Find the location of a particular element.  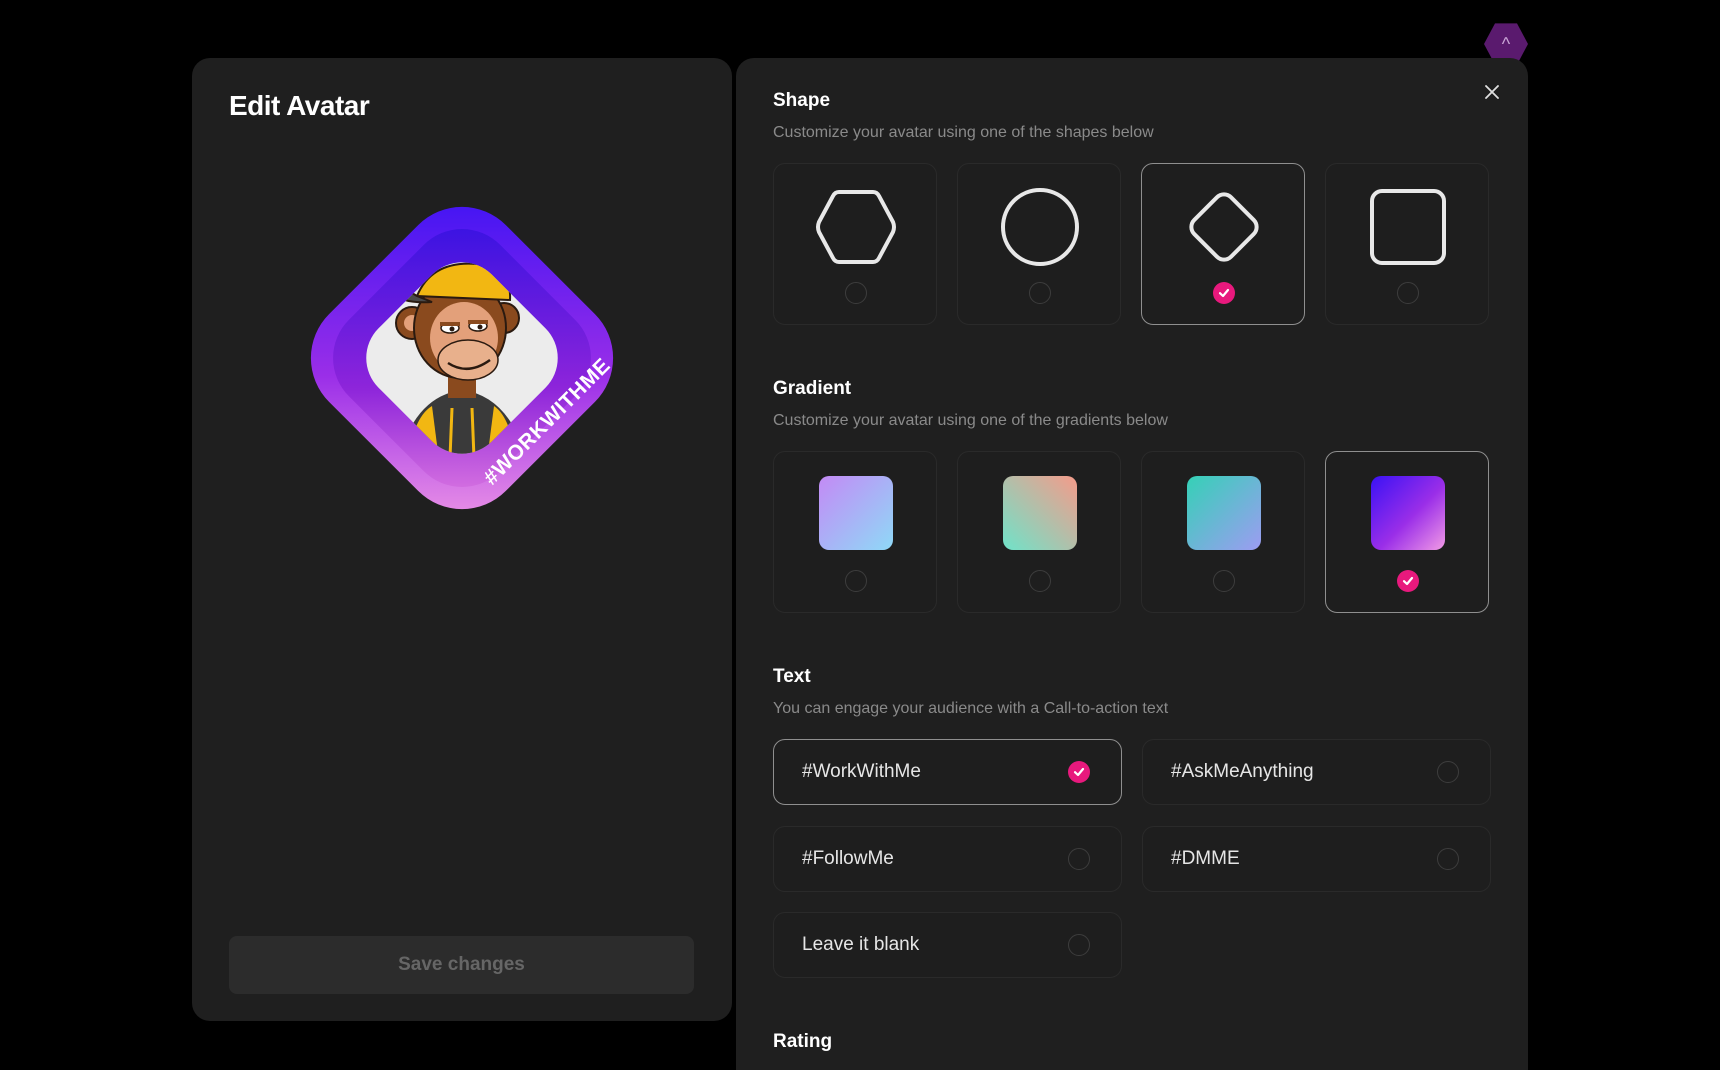

gradient-section-title: Gradient is located at coordinates (812, 388).